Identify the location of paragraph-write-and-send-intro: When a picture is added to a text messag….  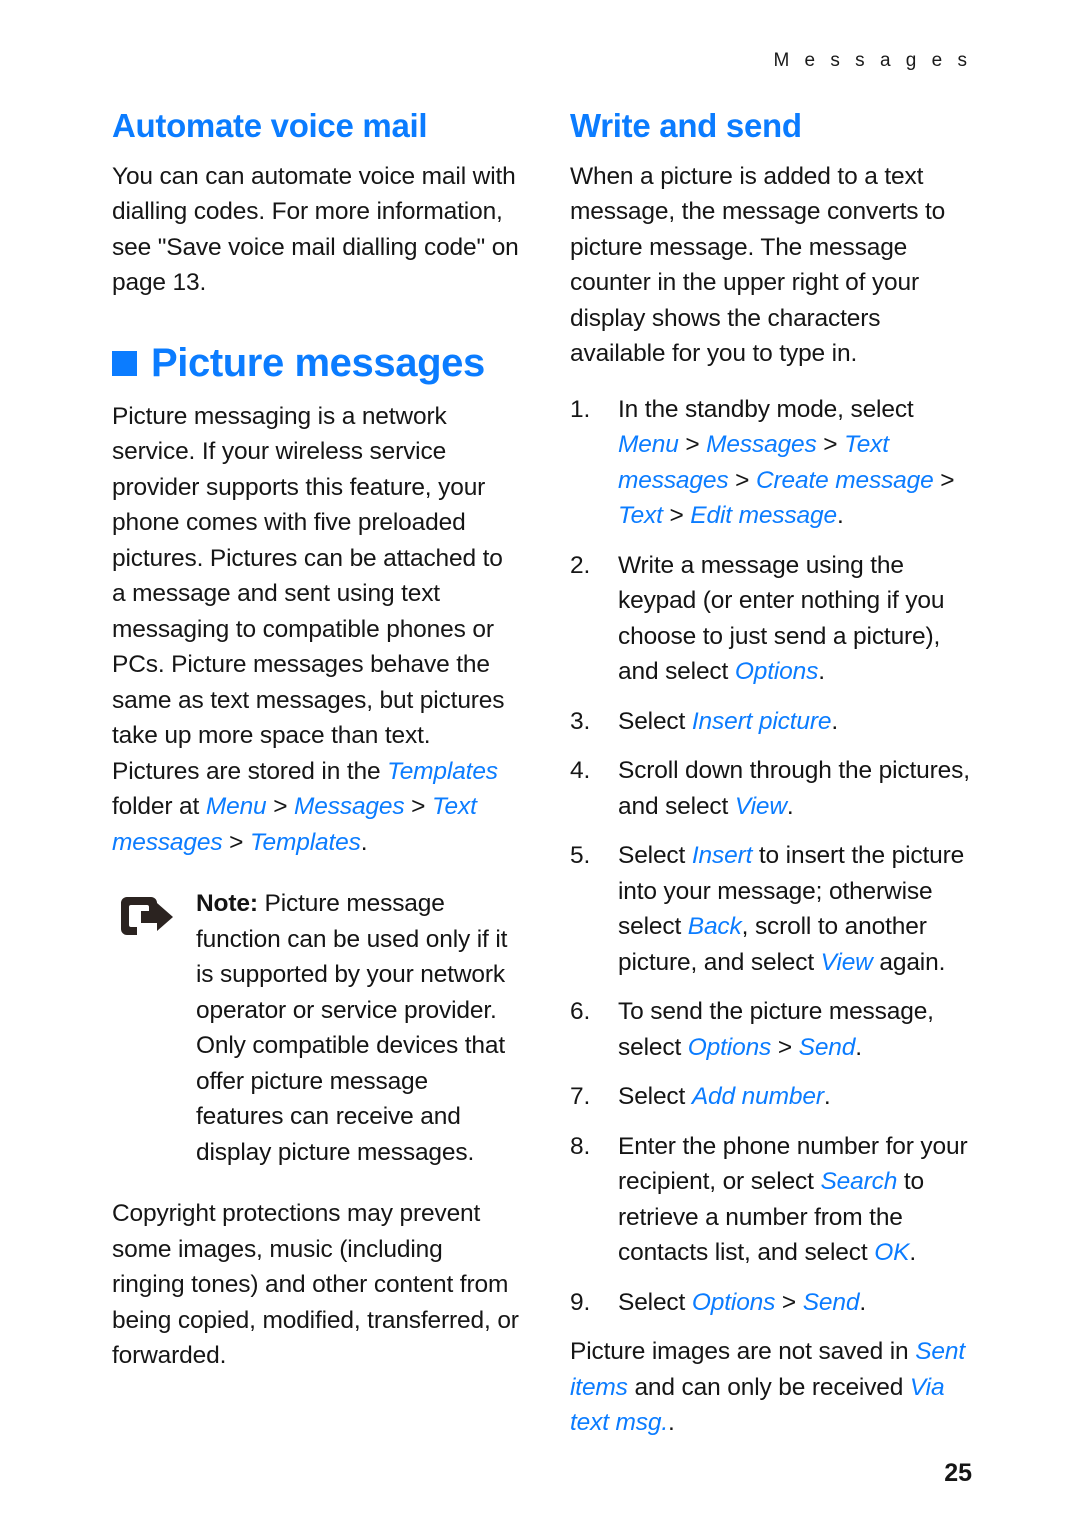
(758, 265).